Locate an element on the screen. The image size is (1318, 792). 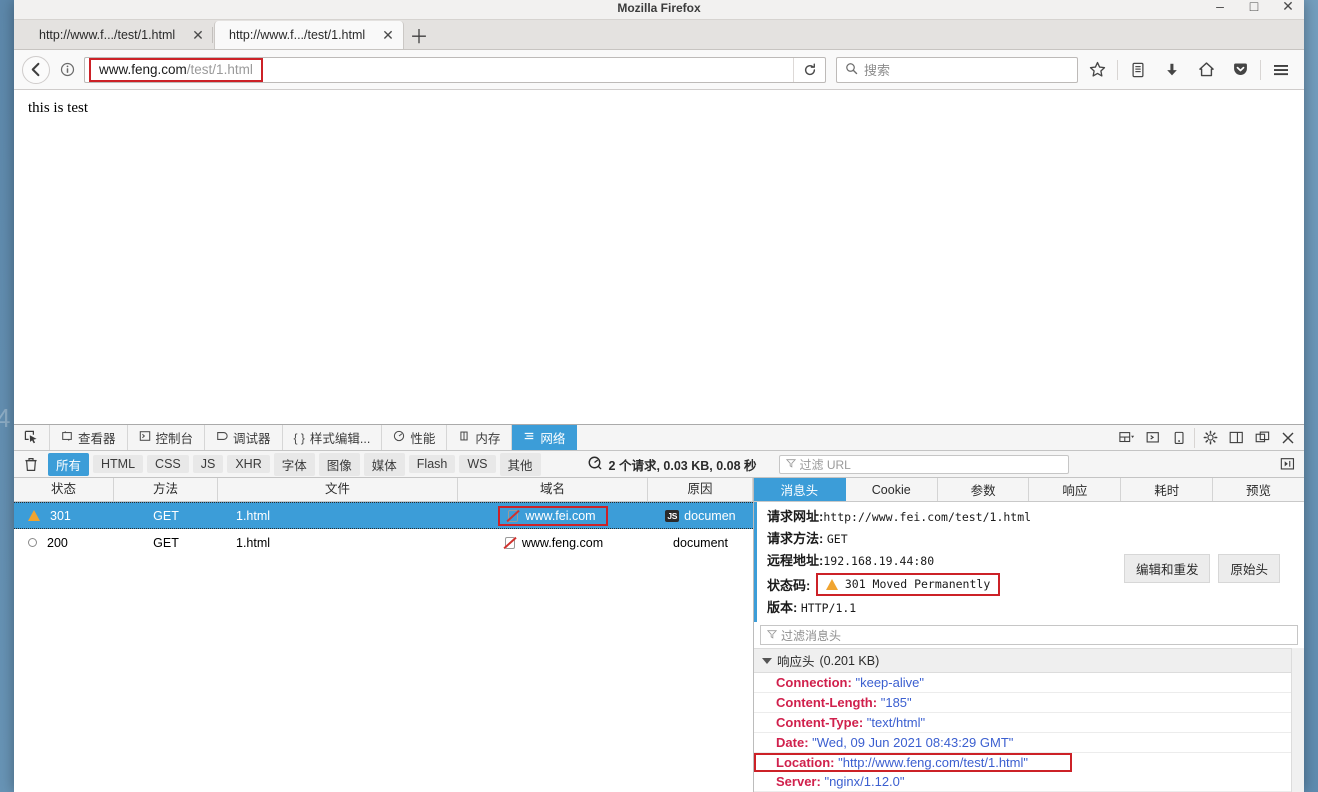
edit-and-resend-button: 编辑和重发 is located at coordinates (1167, 568).